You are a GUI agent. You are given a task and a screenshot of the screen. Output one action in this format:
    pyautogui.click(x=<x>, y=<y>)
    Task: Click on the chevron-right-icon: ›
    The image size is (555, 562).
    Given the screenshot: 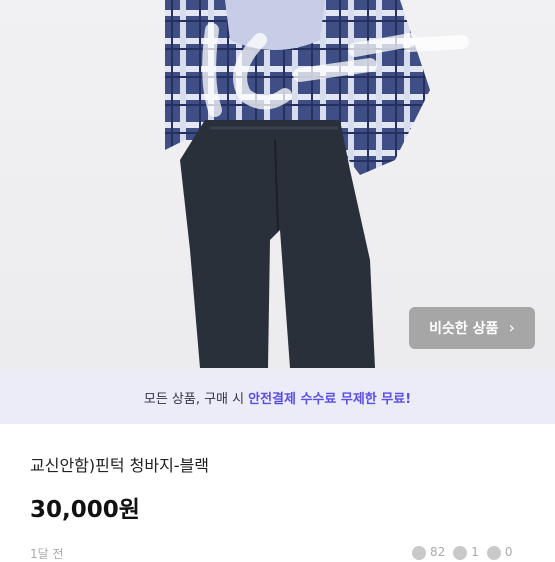 What is the action you would take?
    pyautogui.click(x=511, y=327)
    